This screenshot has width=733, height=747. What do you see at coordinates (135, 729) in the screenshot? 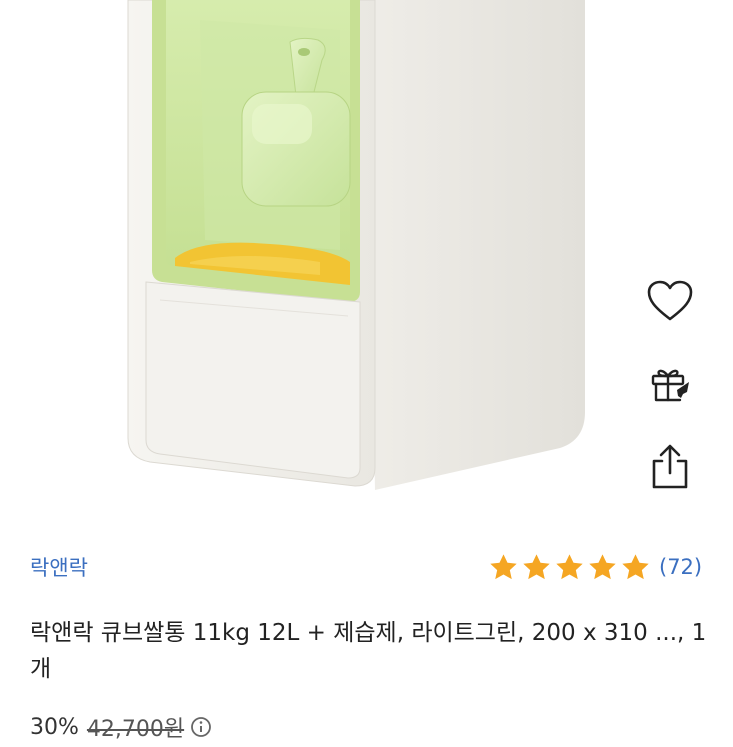
I see `original-price: 42,700원` at bounding box center [135, 729].